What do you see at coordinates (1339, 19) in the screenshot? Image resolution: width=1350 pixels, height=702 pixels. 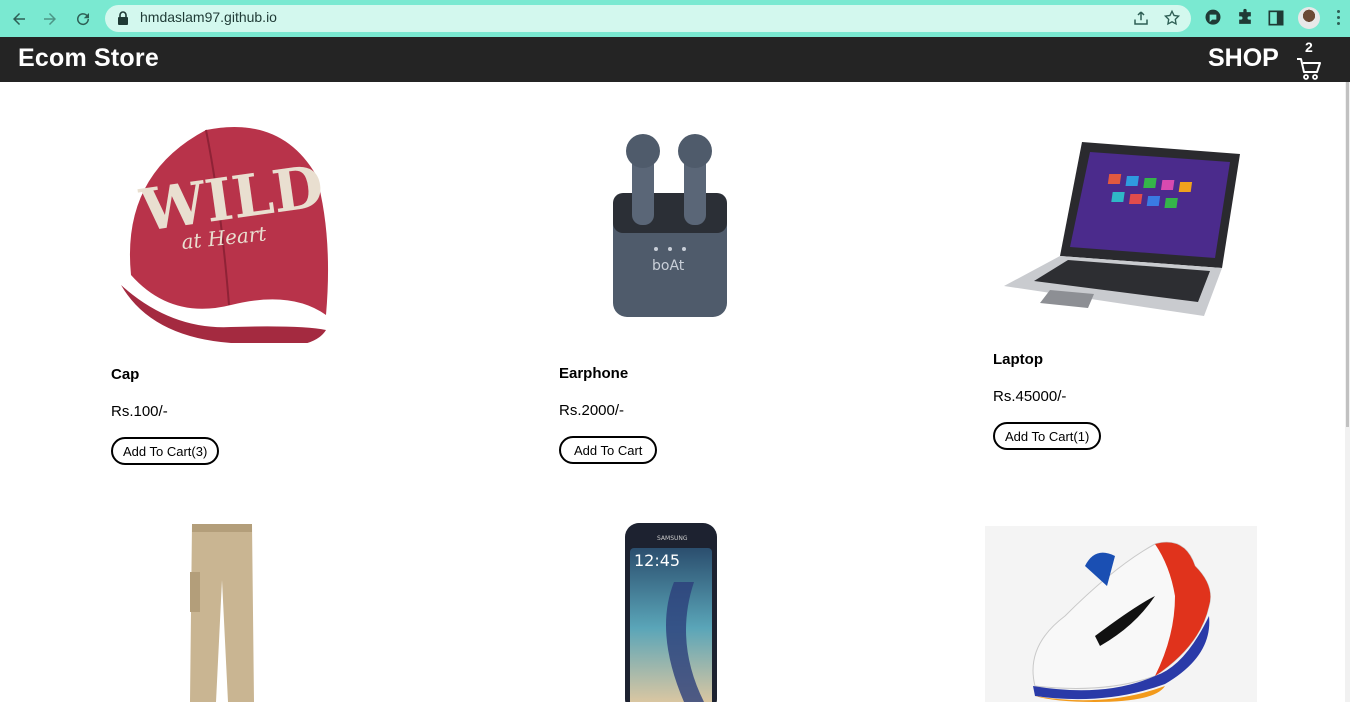 I see `menu-kebab-icon` at bounding box center [1339, 19].